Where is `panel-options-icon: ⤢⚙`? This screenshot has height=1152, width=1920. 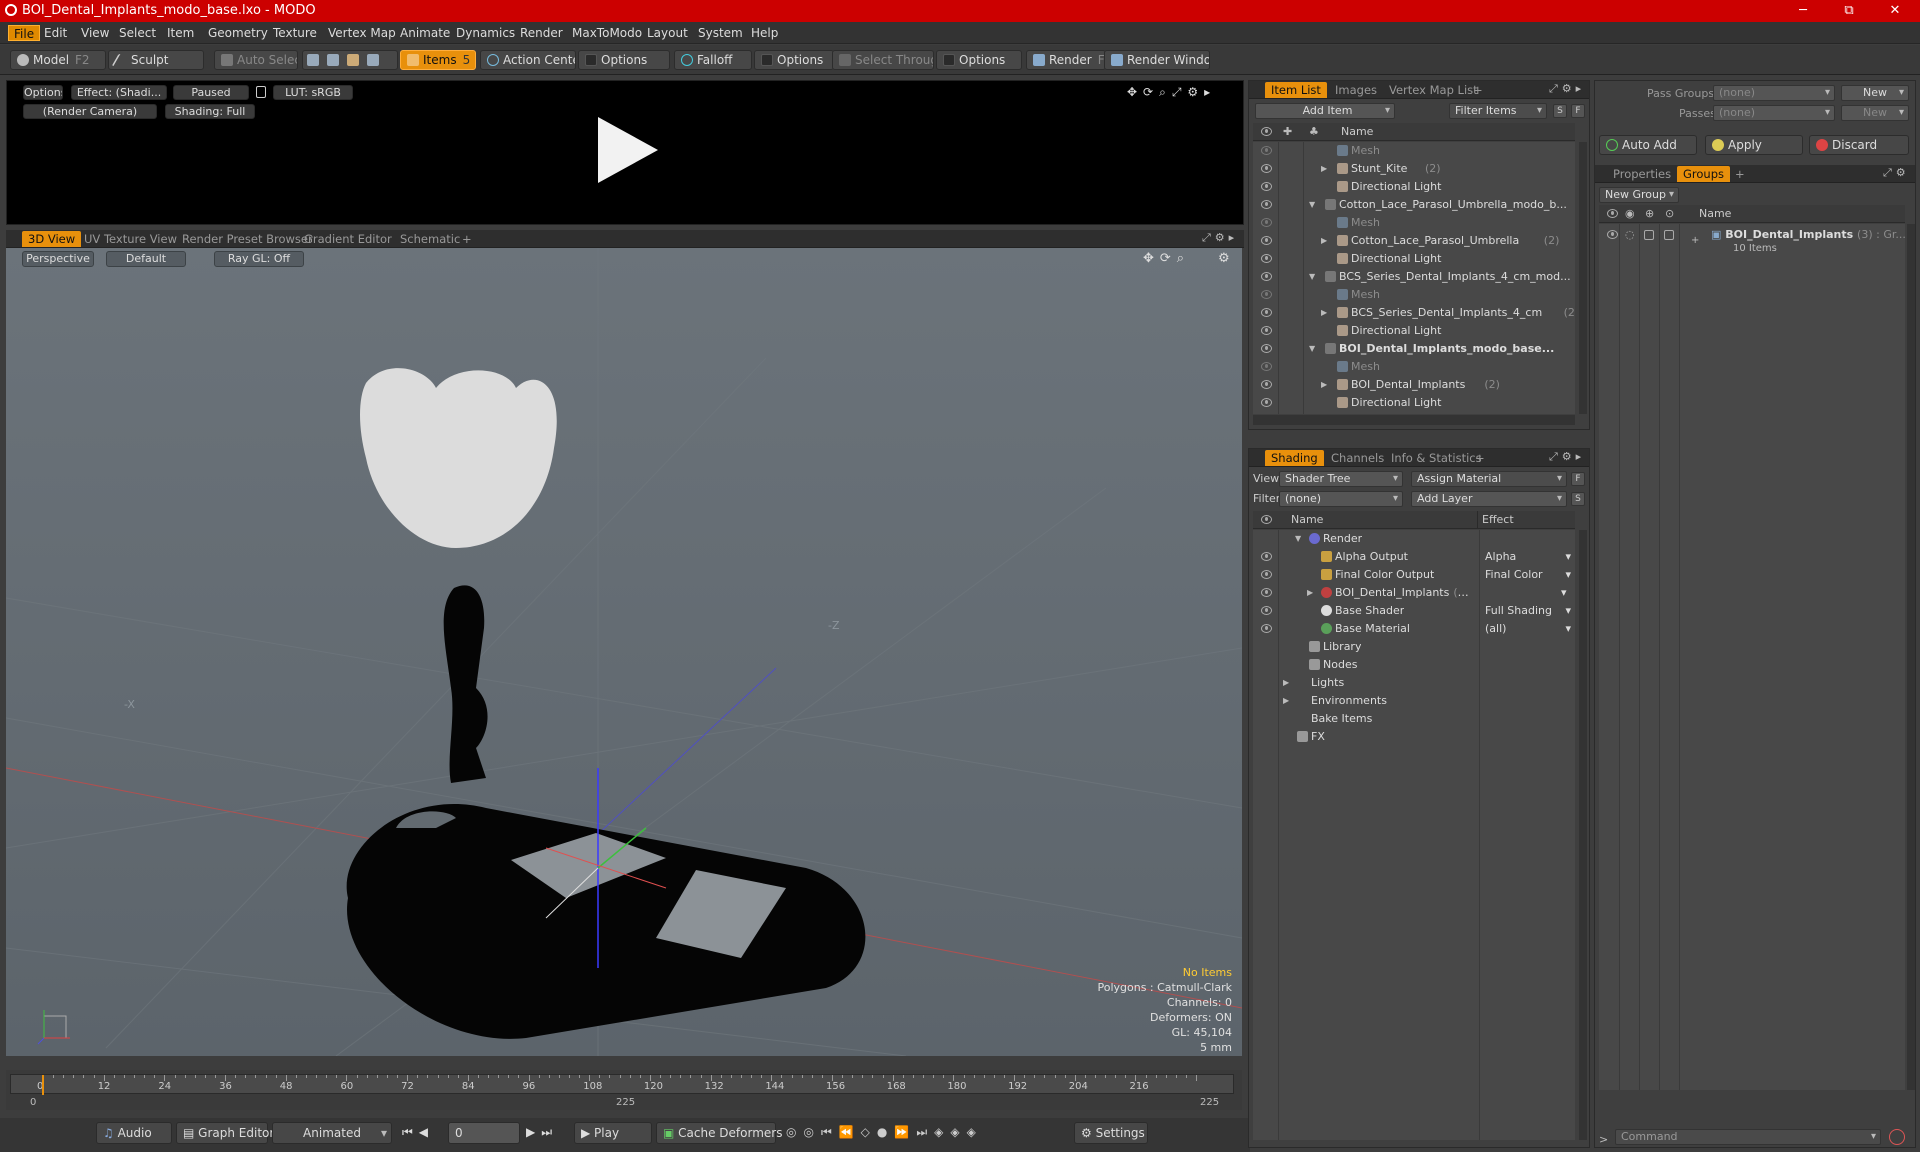
panel-options-icon: ⤢⚙ is located at coordinates (1896, 173).